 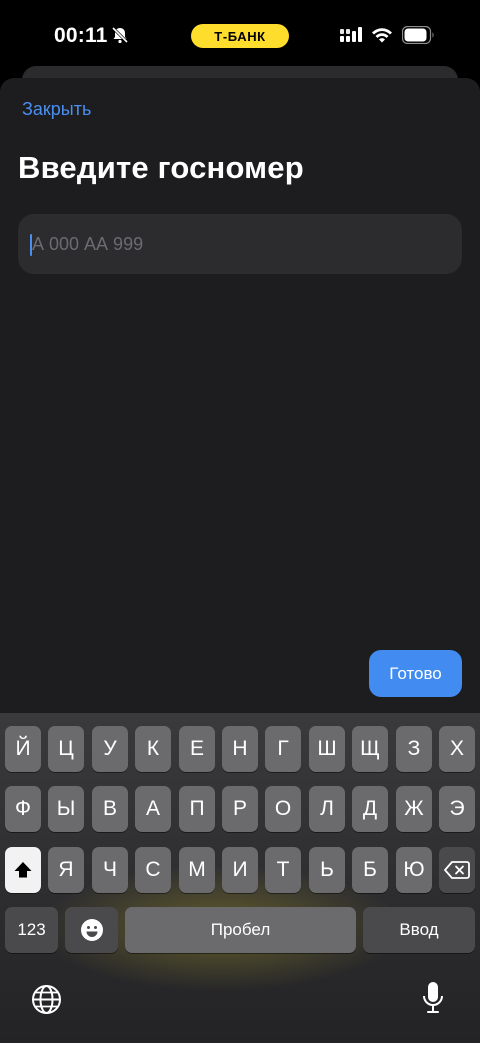 What do you see at coordinates (197, 870) in the screenshot?
I see `key-row3: М` at bounding box center [197, 870].